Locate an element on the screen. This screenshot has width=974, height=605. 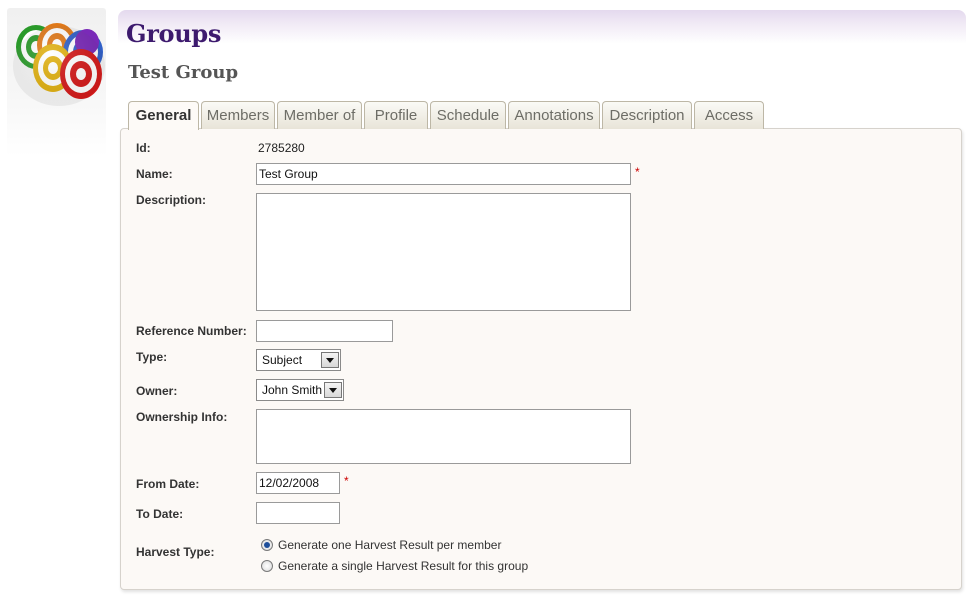
group-logo is located at coordinates (56, 82).